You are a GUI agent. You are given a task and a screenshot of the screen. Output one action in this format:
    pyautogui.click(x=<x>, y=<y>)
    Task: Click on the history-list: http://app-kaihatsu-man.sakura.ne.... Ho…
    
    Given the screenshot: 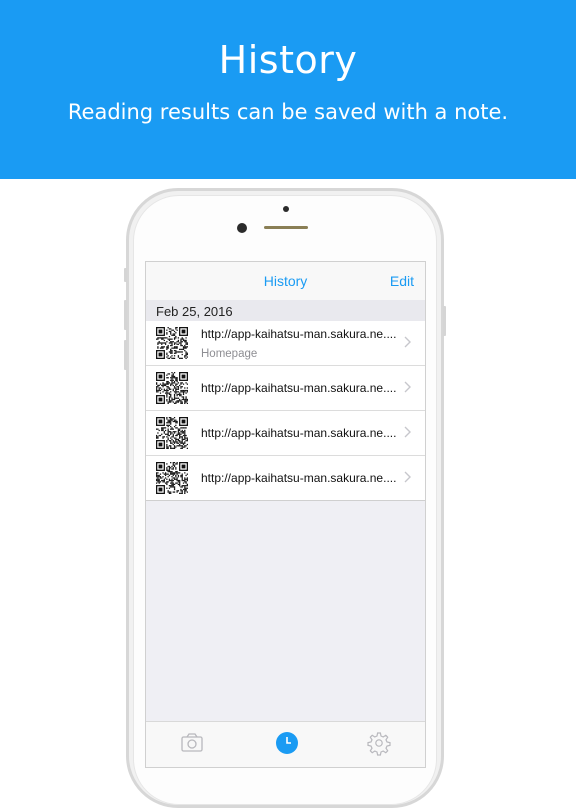 What is the action you would take?
    pyautogui.click(x=285, y=411)
    